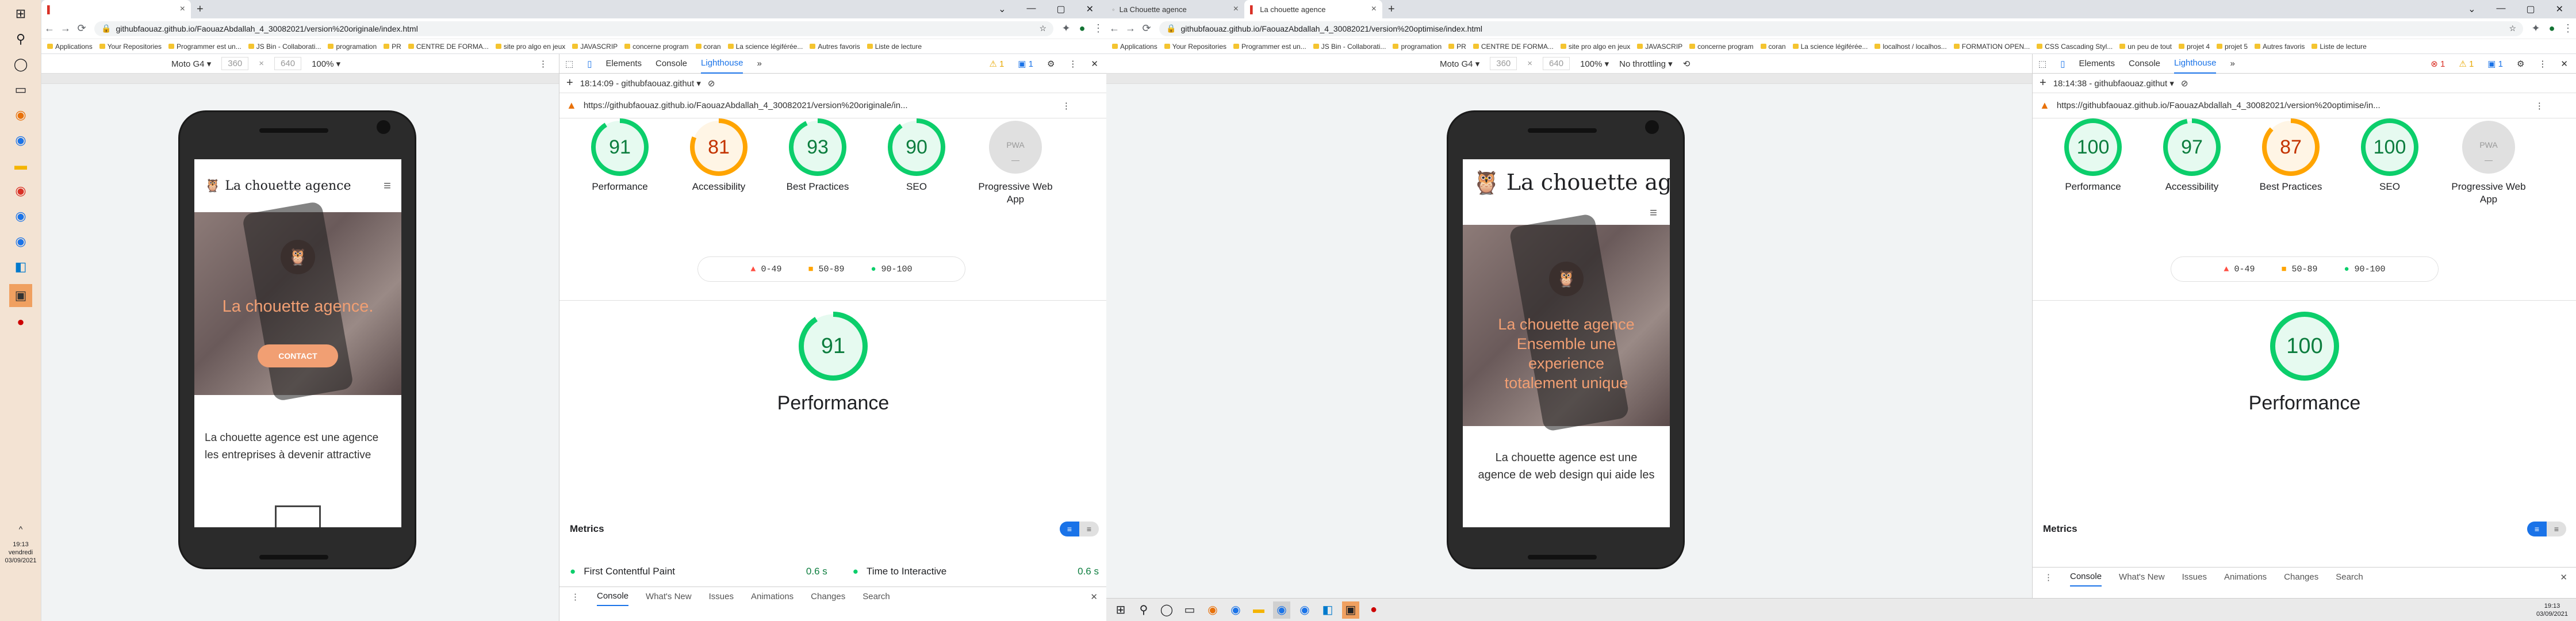 The height and width of the screenshot is (621, 2576). What do you see at coordinates (1373, 610) in the screenshot?
I see `app-icon: ●` at bounding box center [1373, 610].